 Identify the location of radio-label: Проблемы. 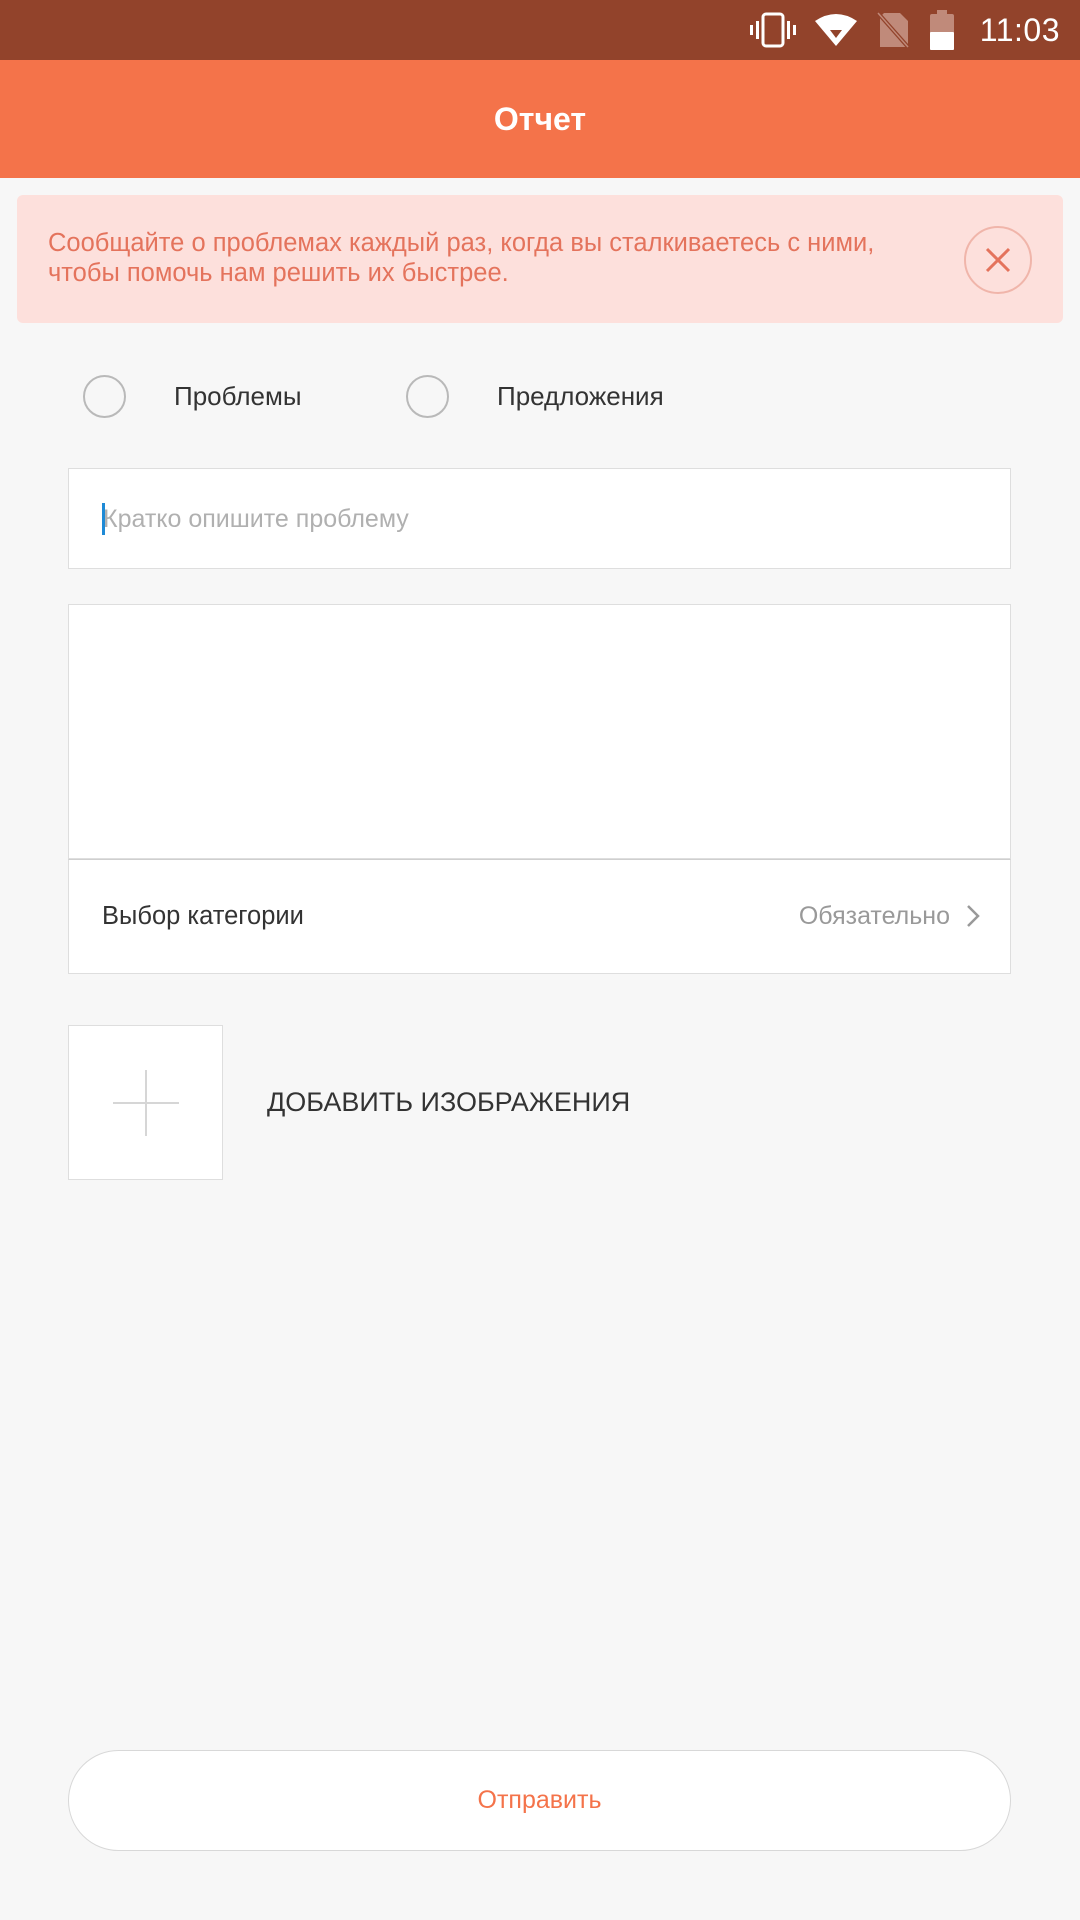
(238, 395).